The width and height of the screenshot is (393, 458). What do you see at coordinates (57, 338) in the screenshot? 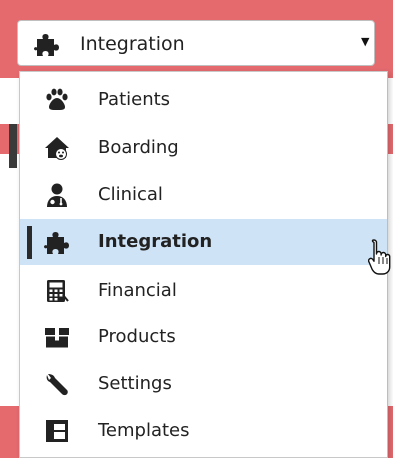
I see `box-icon` at bounding box center [57, 338].